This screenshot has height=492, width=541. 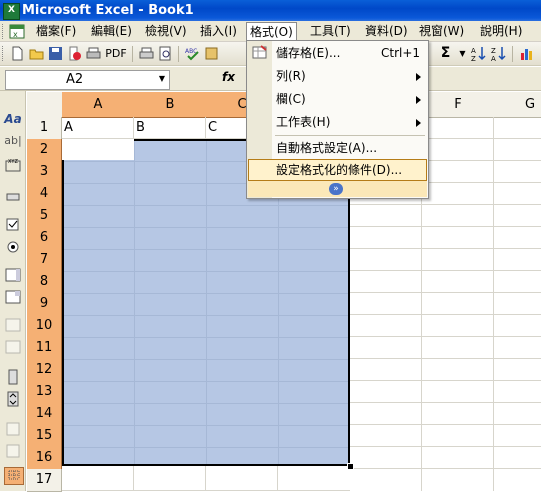 What do you see at coordinates (228, 77) in the screenshot?
I see `insert-function-icon: fx` at bounding box center [228, 77].